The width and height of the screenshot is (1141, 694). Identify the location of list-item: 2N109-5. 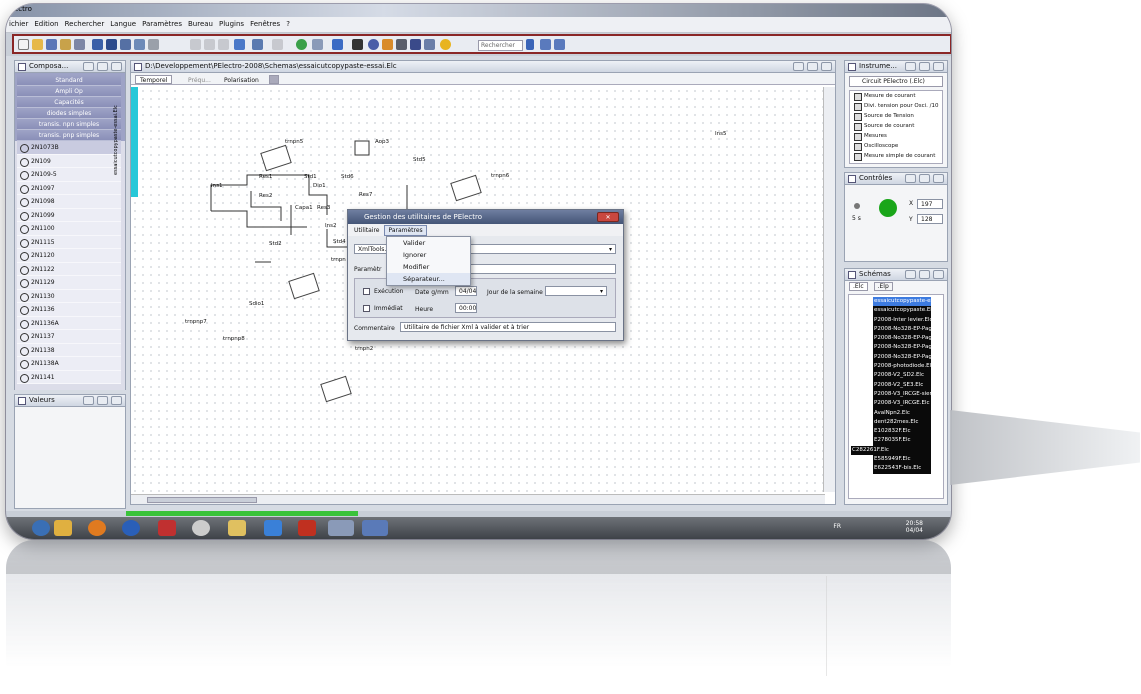
(69, 175).